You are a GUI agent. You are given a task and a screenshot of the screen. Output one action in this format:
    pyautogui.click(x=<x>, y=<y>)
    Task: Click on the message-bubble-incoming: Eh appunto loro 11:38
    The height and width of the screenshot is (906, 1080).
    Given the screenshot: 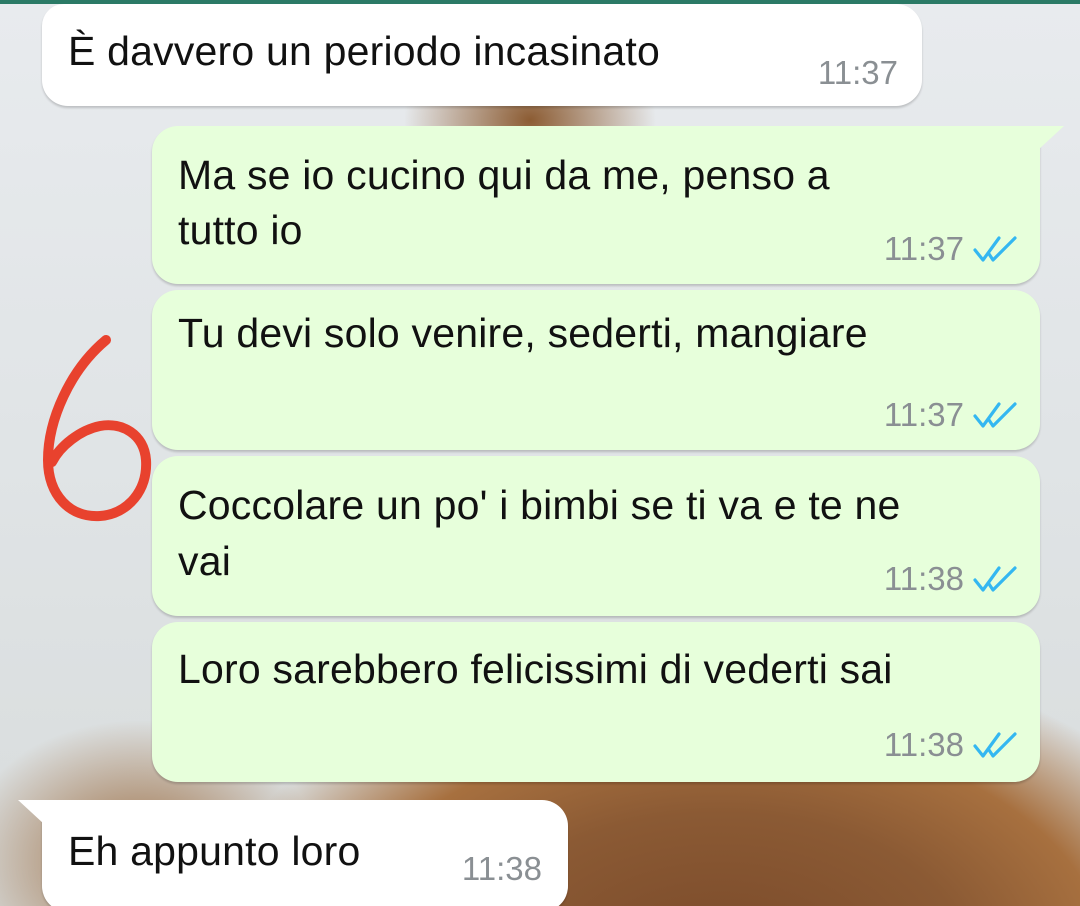 What is the action you would take?
    pyautogui.click(x=293, y=853)
    